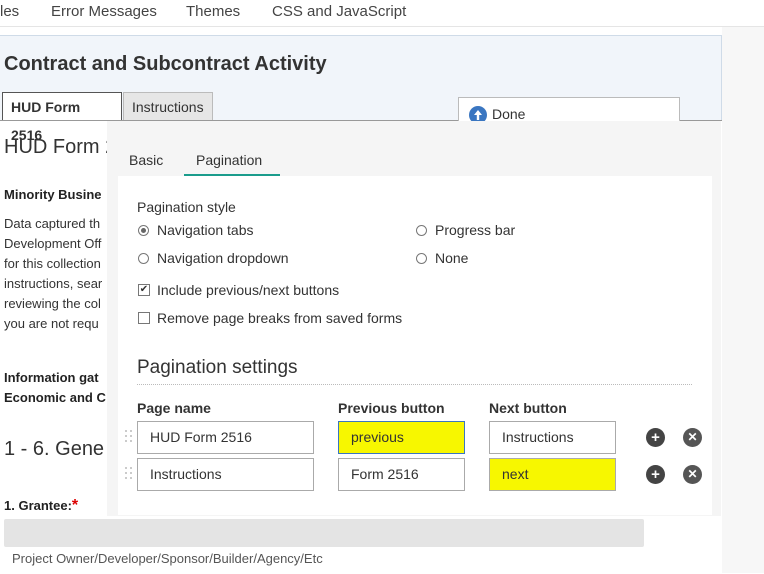 This screenshot has height=574, width=764. Describe the element at coordinates (186, 207) in the screenshot. I see `pagination-style-label: Pagination style` at that location.